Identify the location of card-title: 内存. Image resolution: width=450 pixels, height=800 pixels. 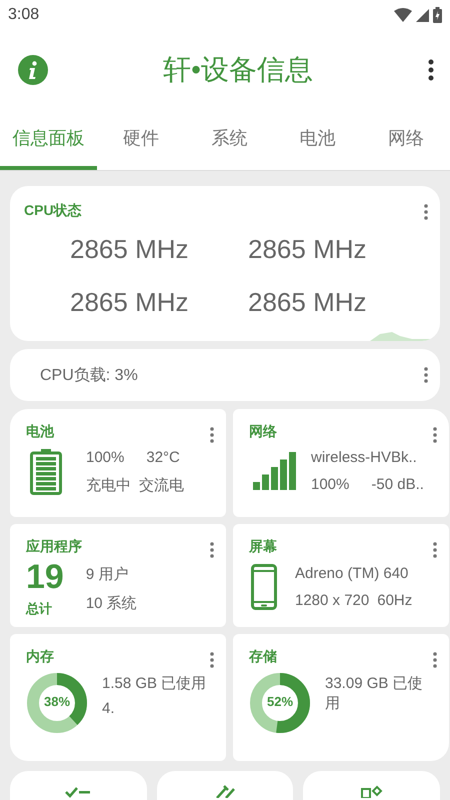
(40, 656).